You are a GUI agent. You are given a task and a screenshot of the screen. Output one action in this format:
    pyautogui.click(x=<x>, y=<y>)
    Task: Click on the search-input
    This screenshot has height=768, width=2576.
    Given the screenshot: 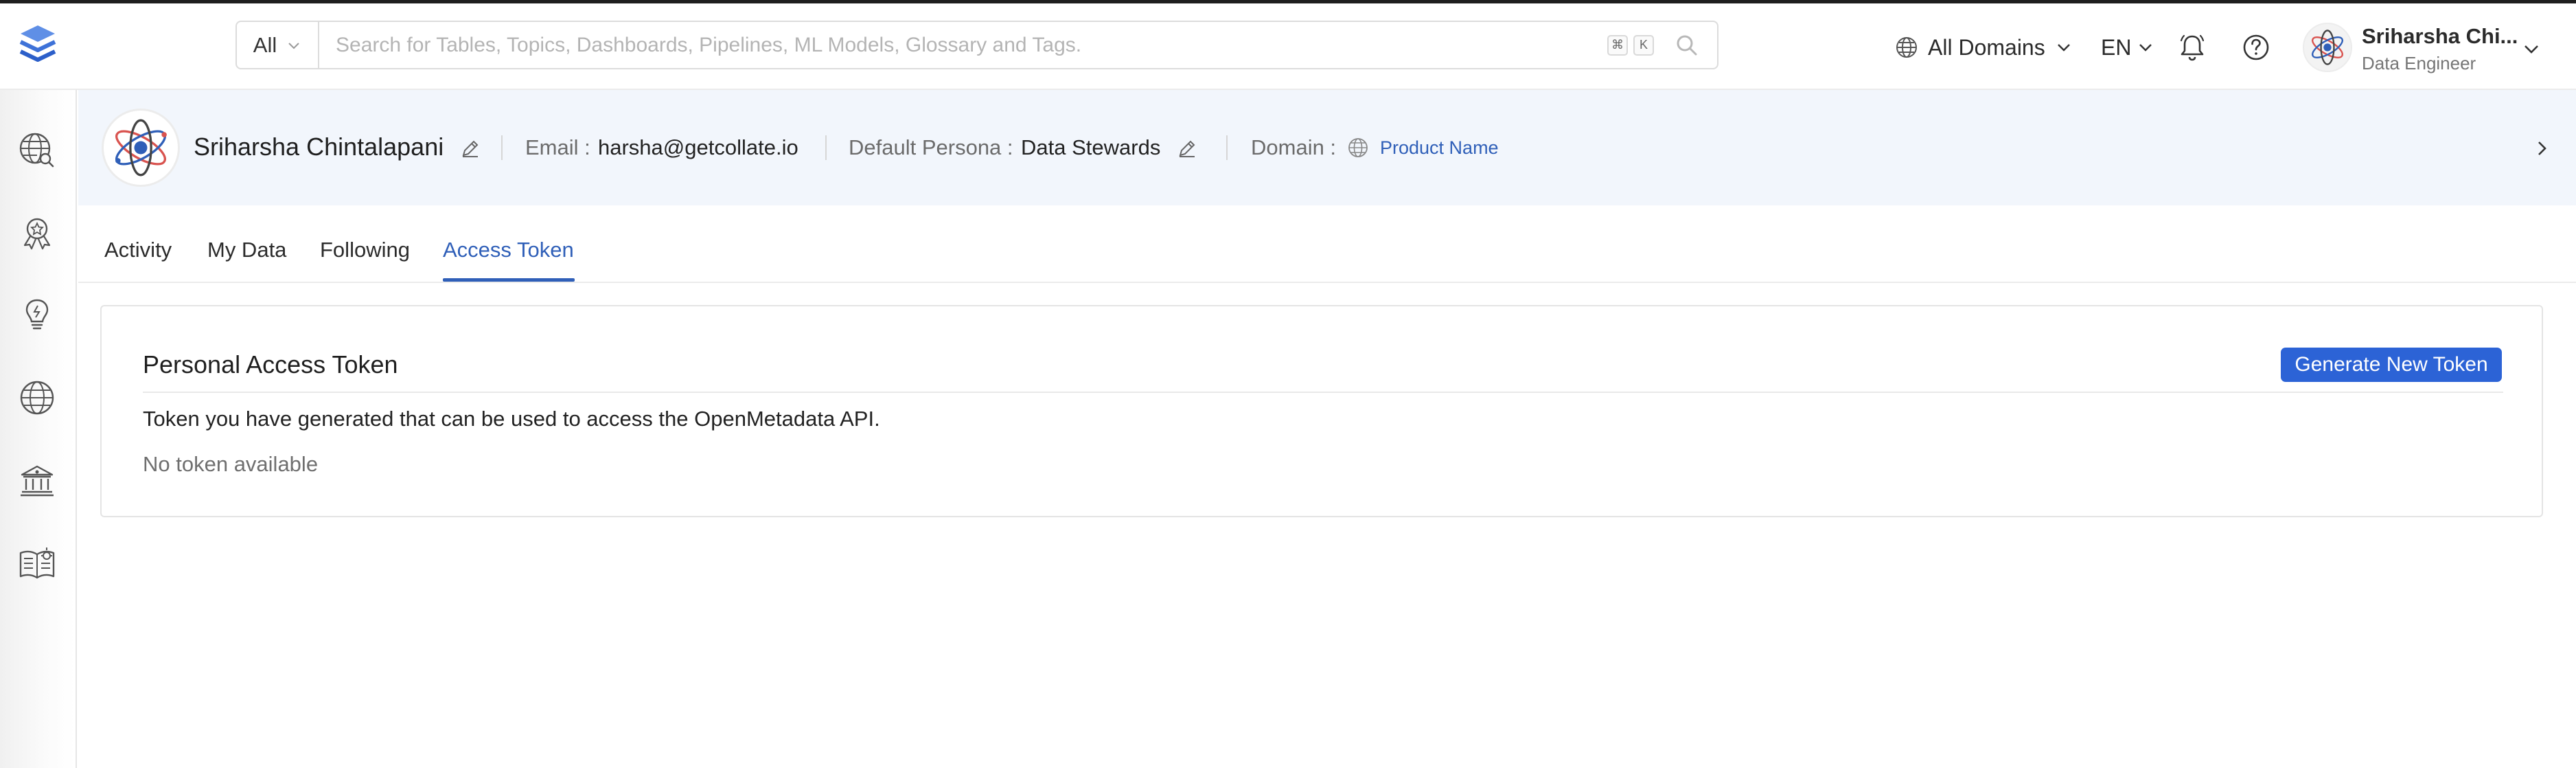 What is the action you would take?
    pyautogui.click(x=963, y=45)
    